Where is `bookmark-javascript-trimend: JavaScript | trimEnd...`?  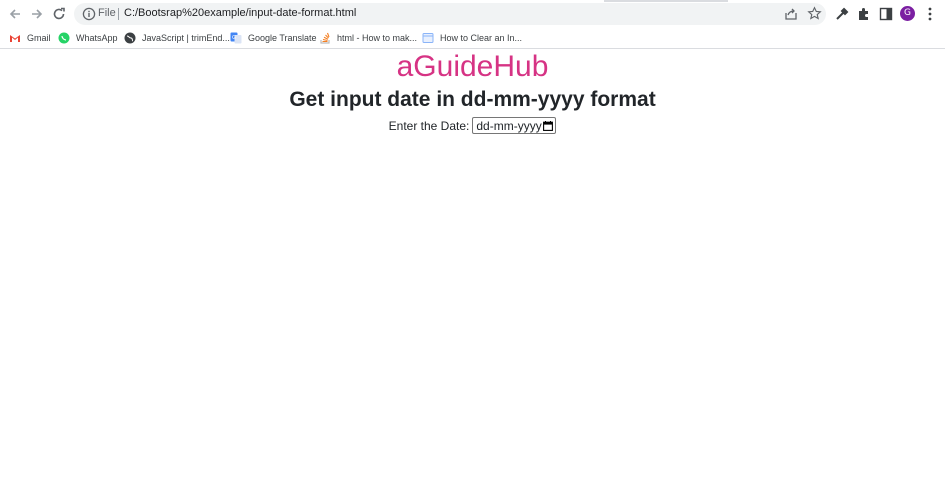
bookmark-javascript-trimend: JavaScript | trimEnd... is located at coordinates (177, 38).